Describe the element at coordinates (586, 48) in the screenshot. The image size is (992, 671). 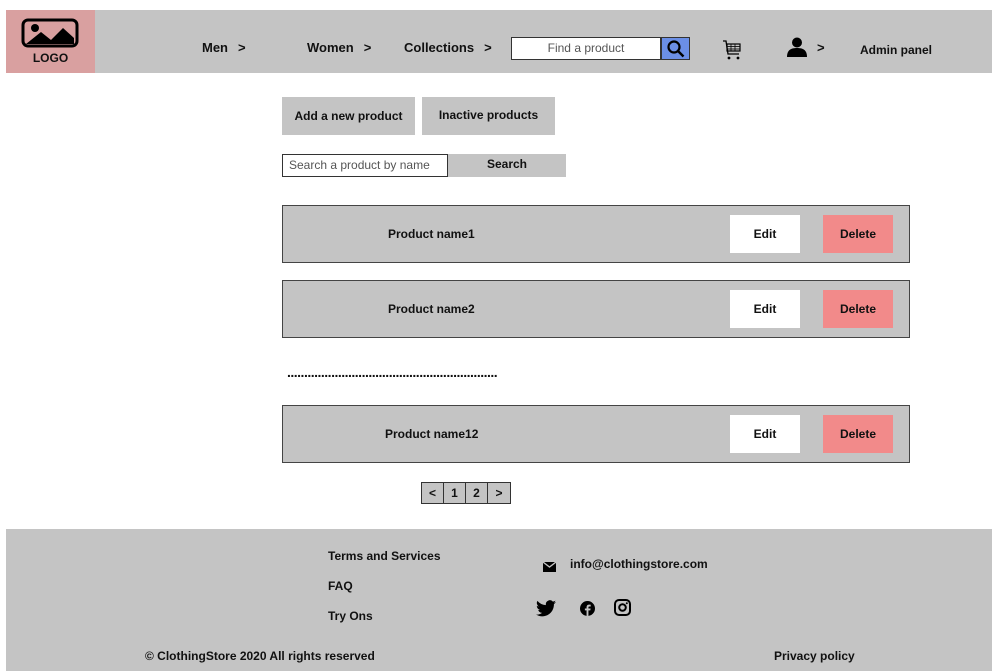
I see `product-search-input: Find a product` at that location.